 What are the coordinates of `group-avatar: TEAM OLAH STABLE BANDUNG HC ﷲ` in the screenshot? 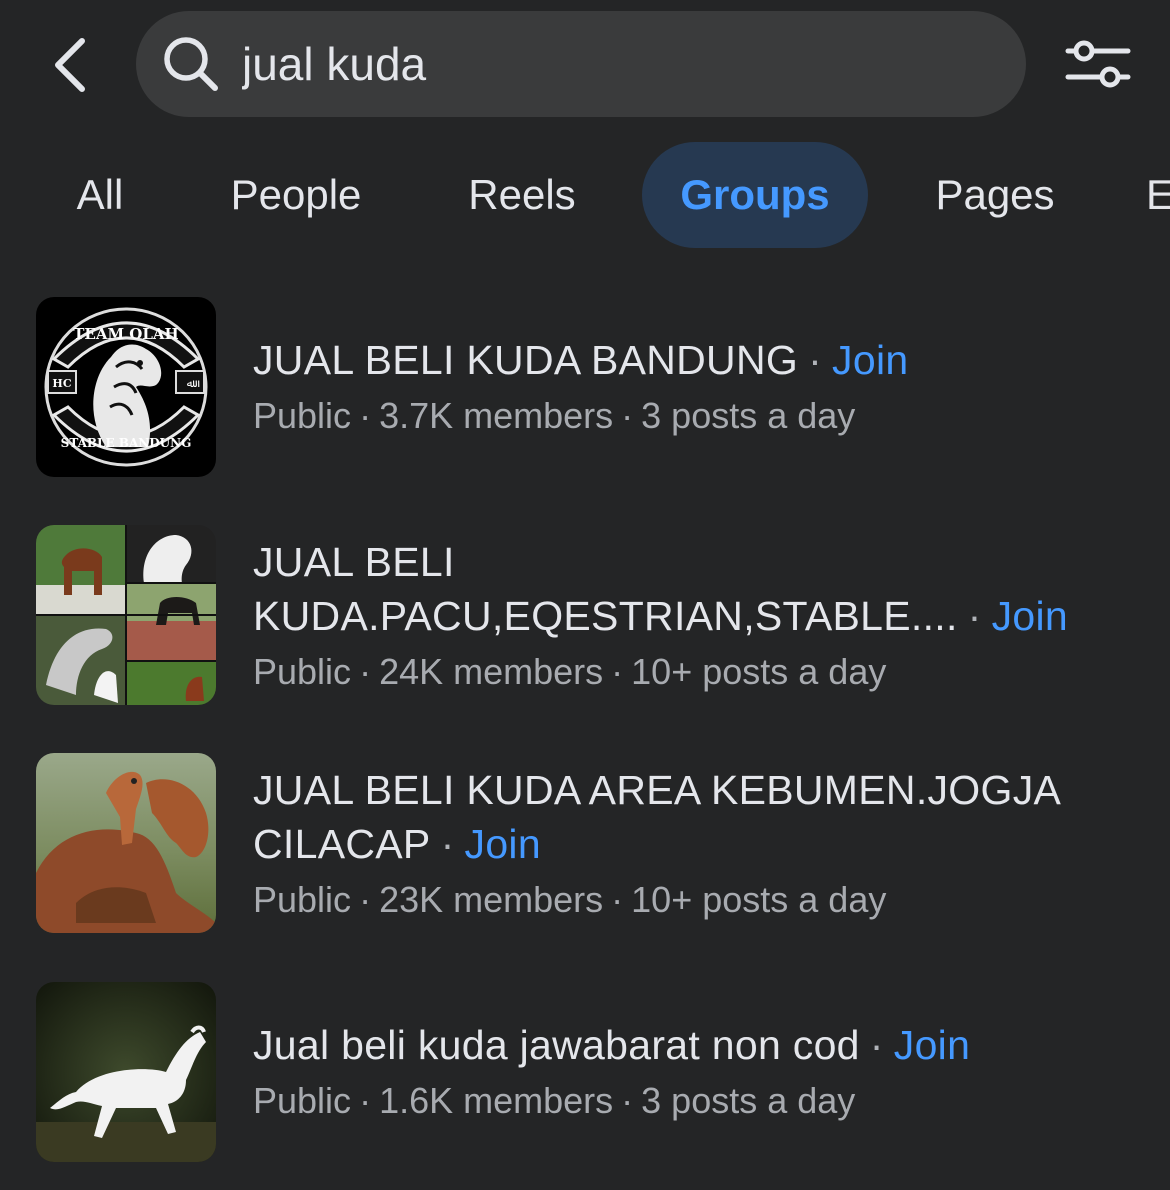 It's located at (126, 387).